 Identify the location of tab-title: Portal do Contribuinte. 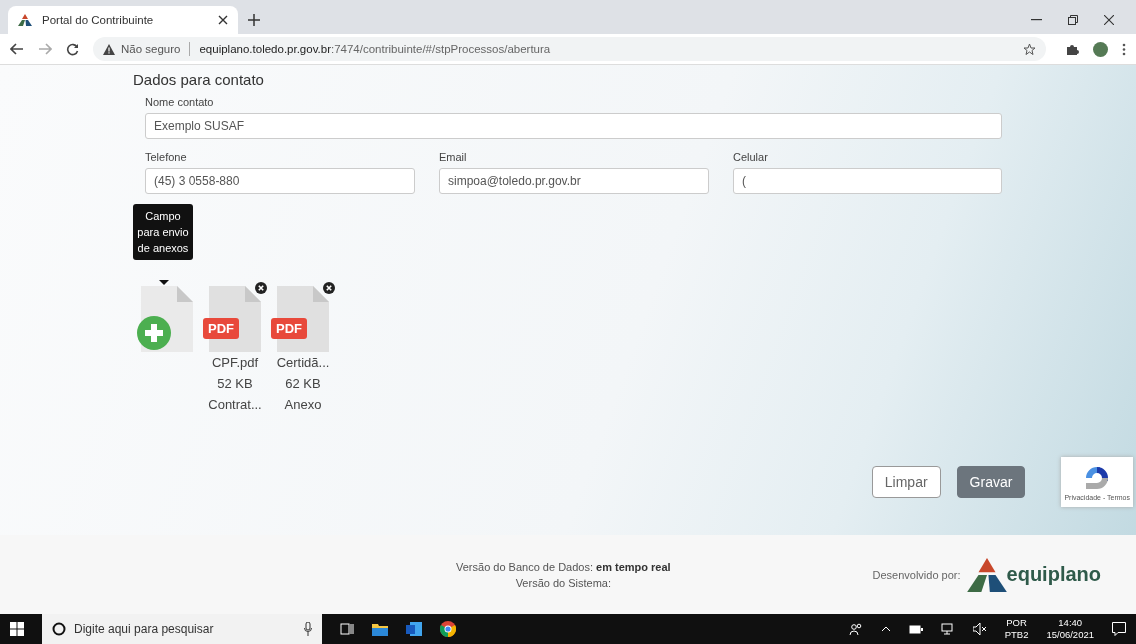
(98, 20).